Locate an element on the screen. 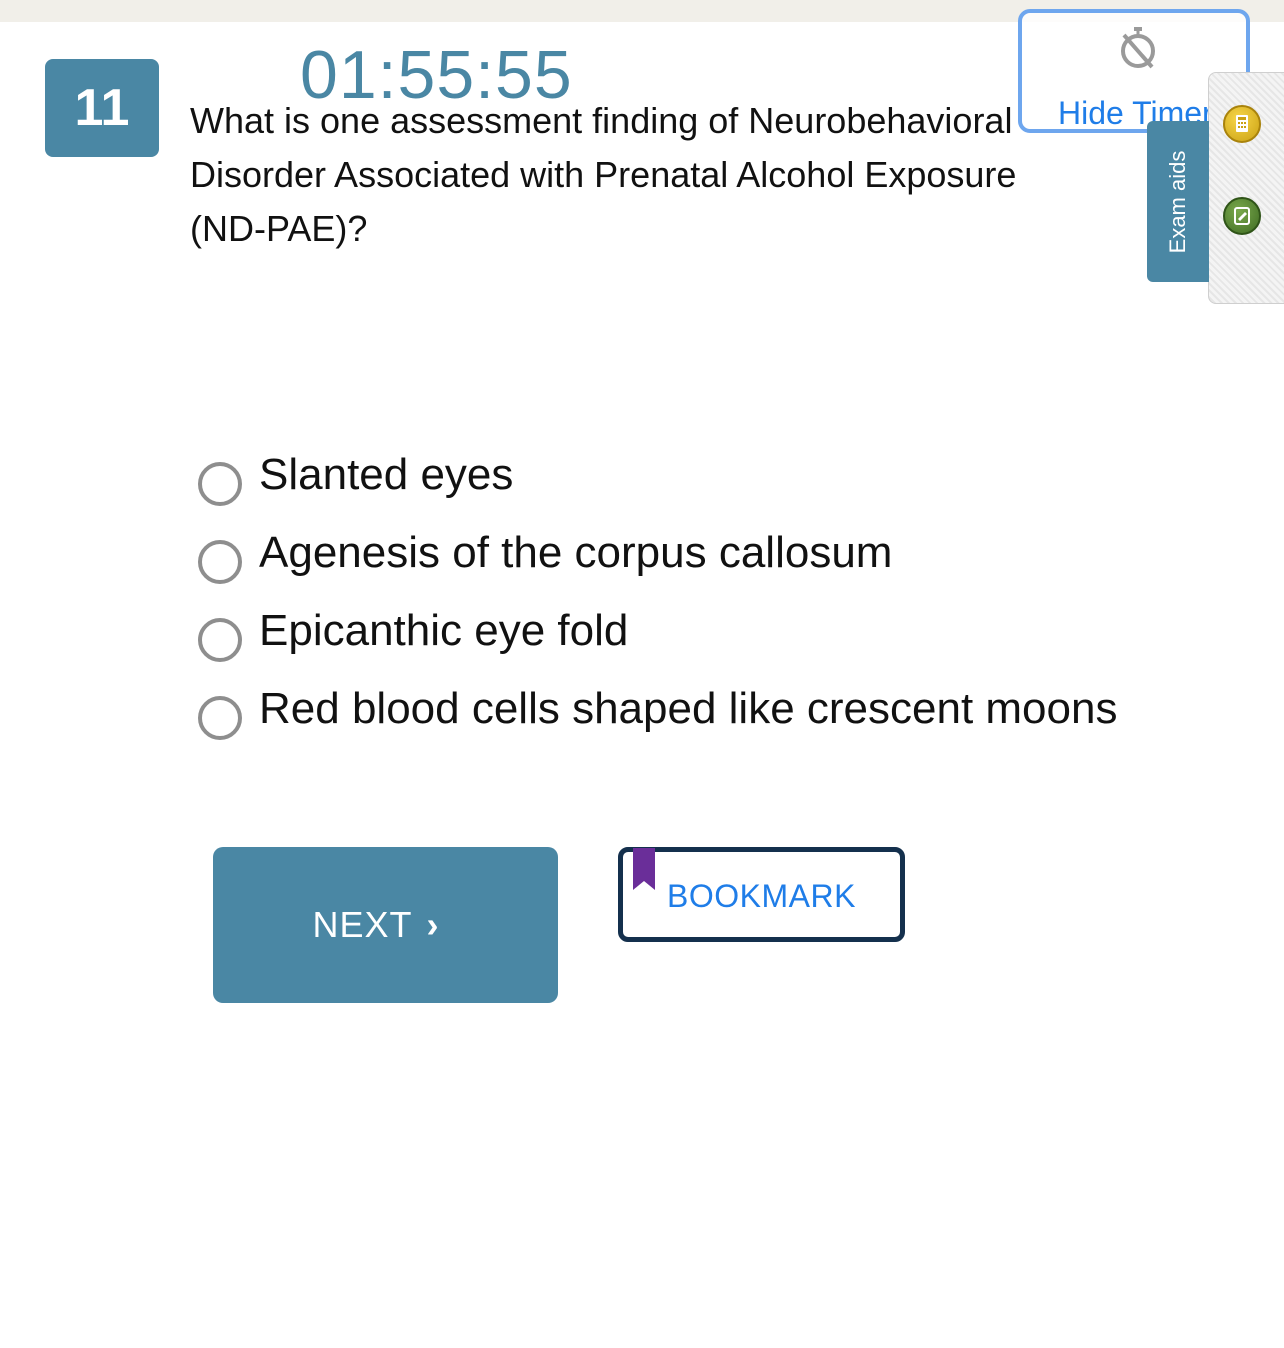 The image size is (1284, 1348). notes-icon is located at coordinates (1242, 216).